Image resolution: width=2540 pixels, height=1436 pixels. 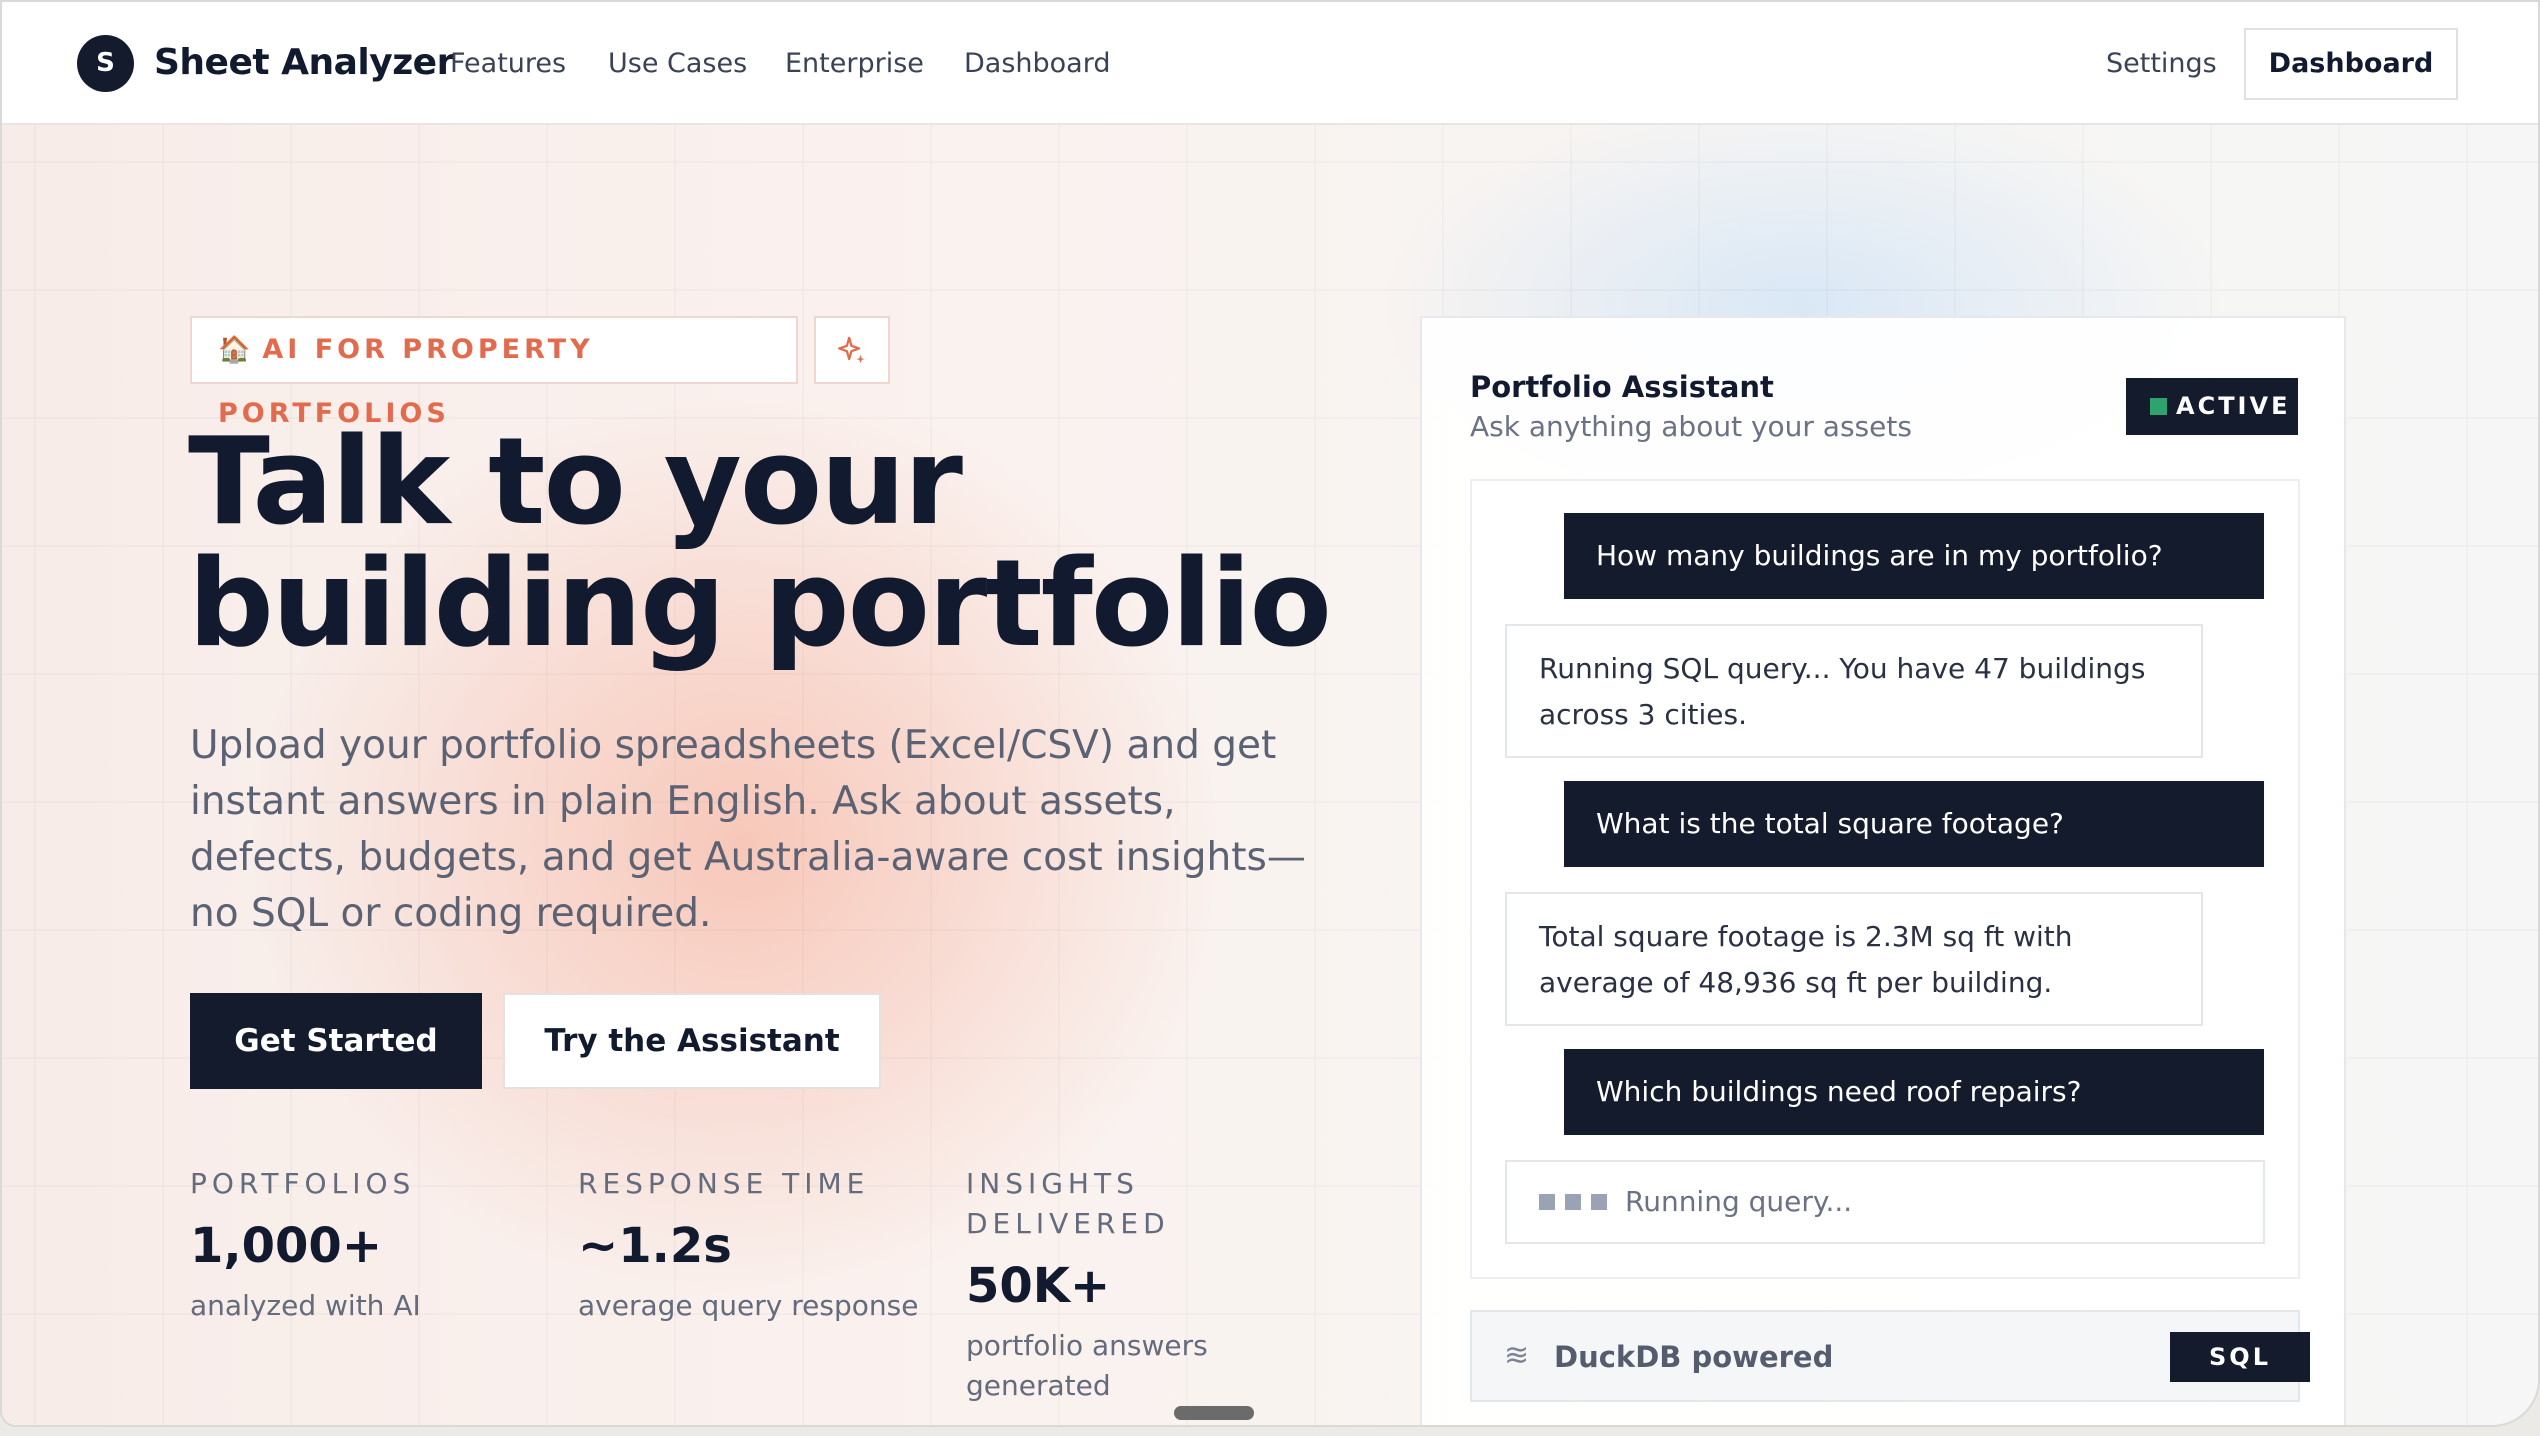 I want to click on headline-line-2: building portfolio, so click(x=760, y=604).